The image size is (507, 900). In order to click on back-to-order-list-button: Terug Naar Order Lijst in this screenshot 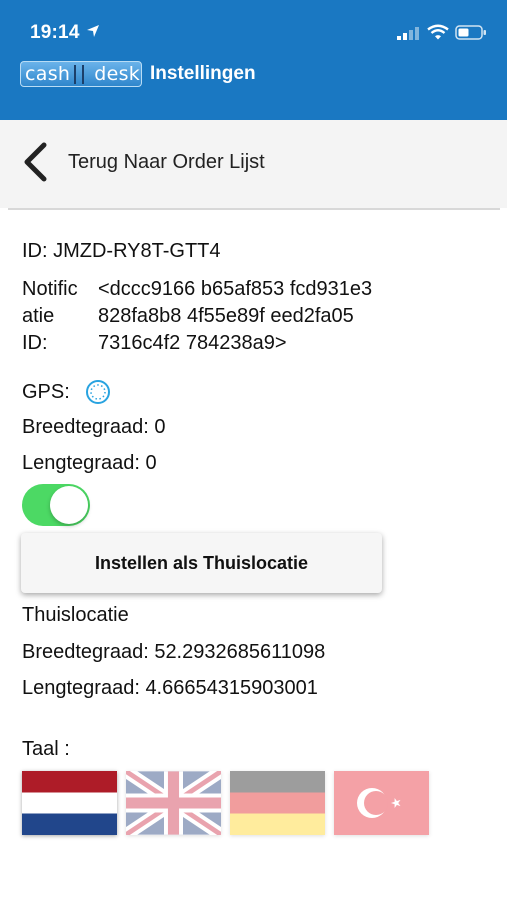, I will do `click(170, 162)`.